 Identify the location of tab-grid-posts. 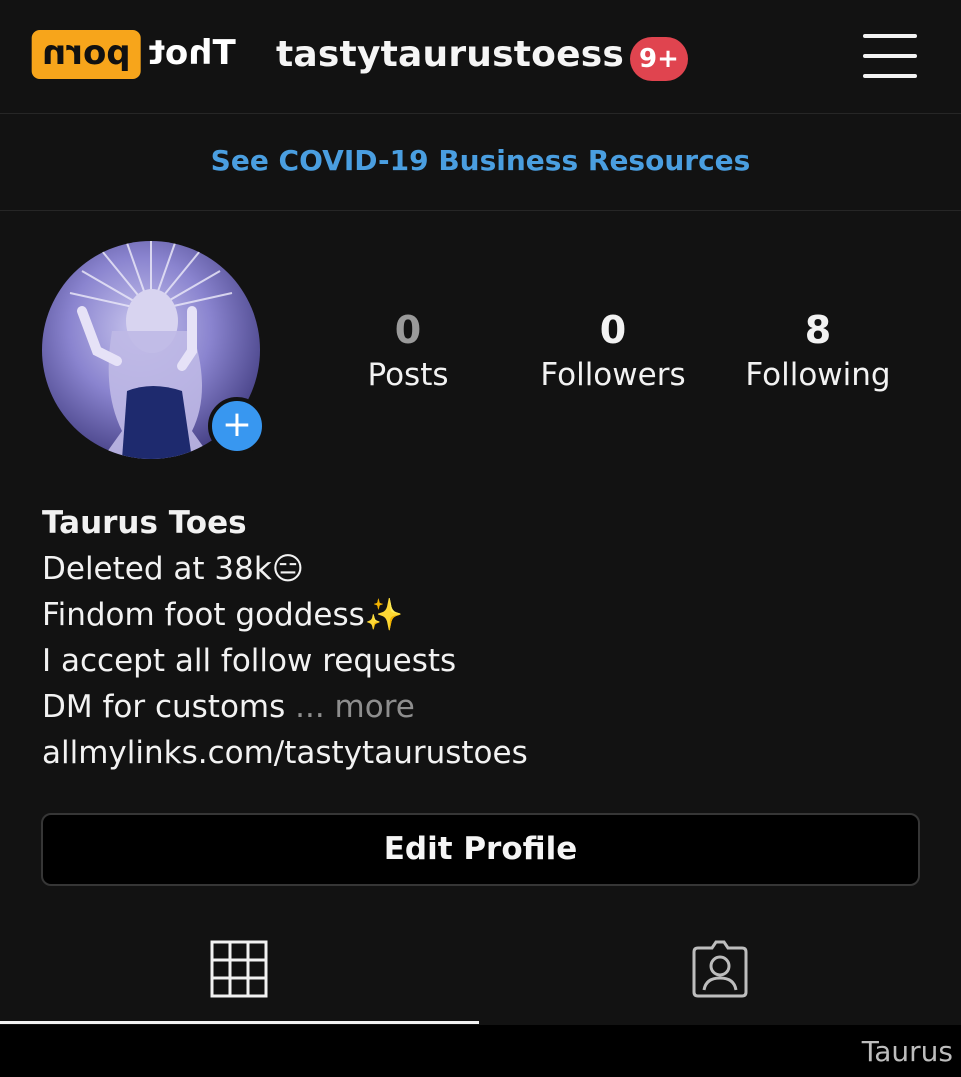
(239, 972).